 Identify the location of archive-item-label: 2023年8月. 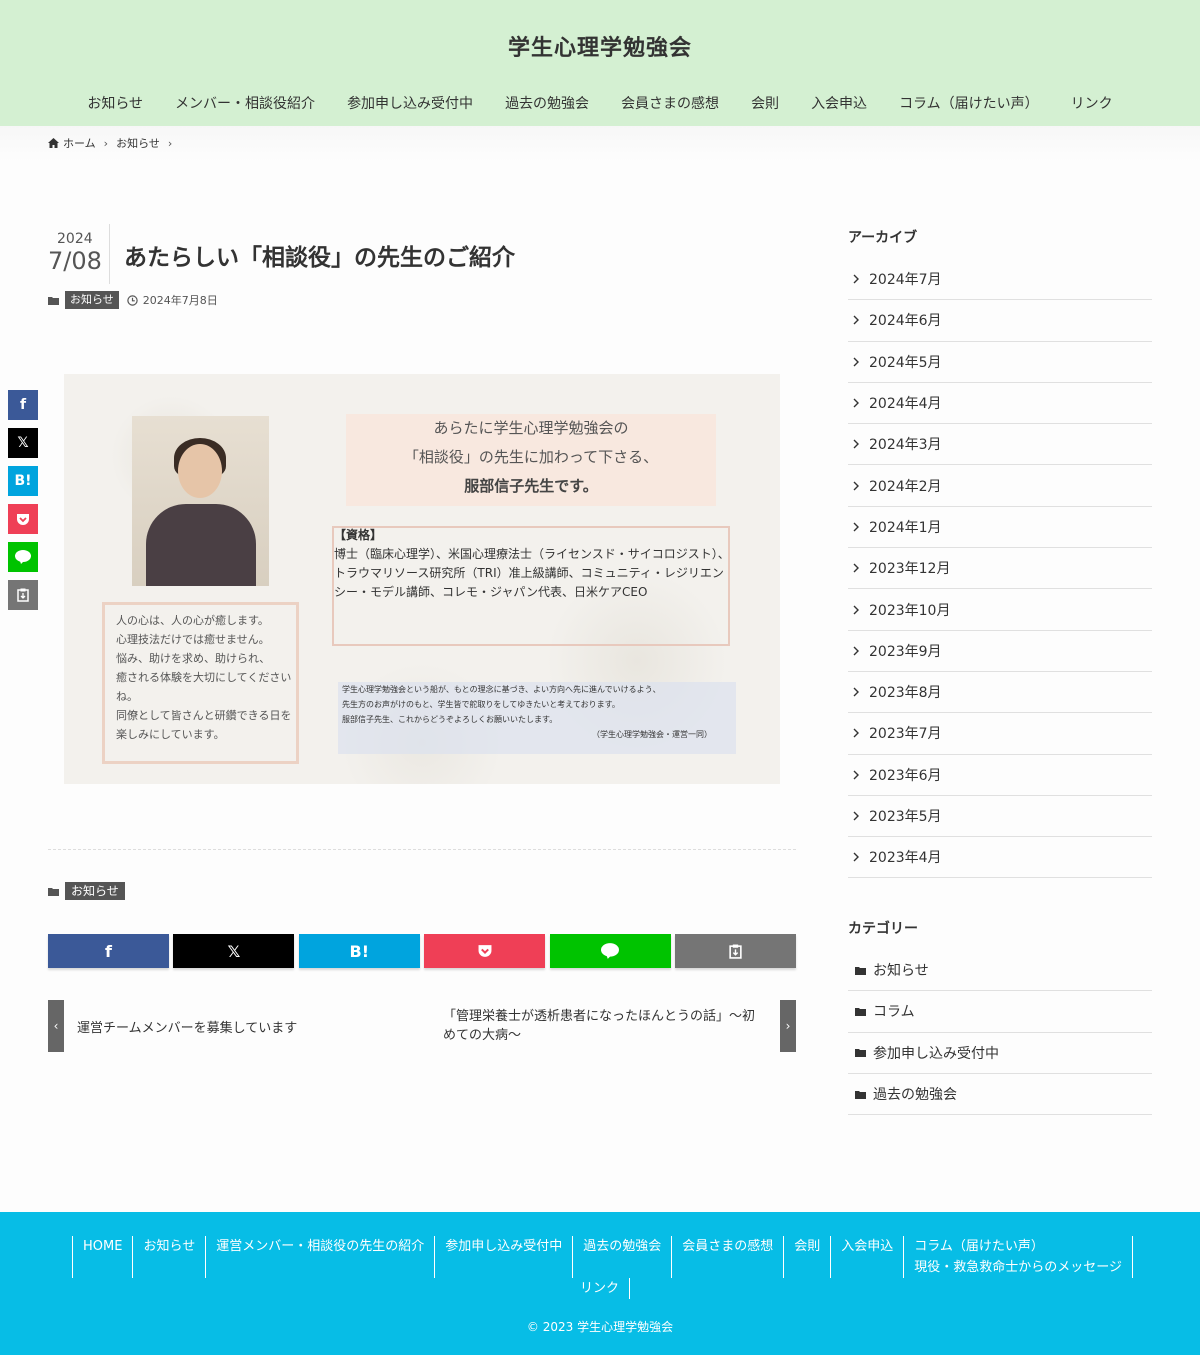
(905, 693).